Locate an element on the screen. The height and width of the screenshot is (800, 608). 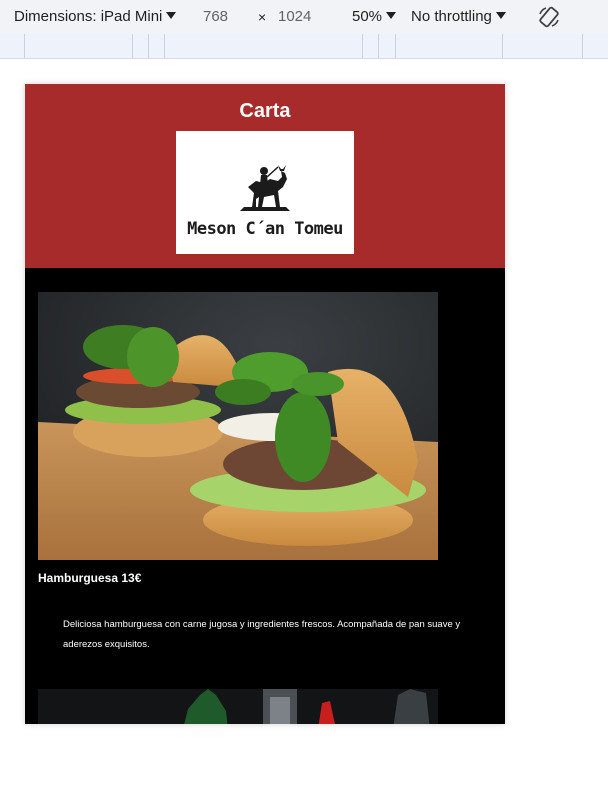
dimensions-dropdown: Dimensions: iPad Mini is located at coordinates (95, 16).